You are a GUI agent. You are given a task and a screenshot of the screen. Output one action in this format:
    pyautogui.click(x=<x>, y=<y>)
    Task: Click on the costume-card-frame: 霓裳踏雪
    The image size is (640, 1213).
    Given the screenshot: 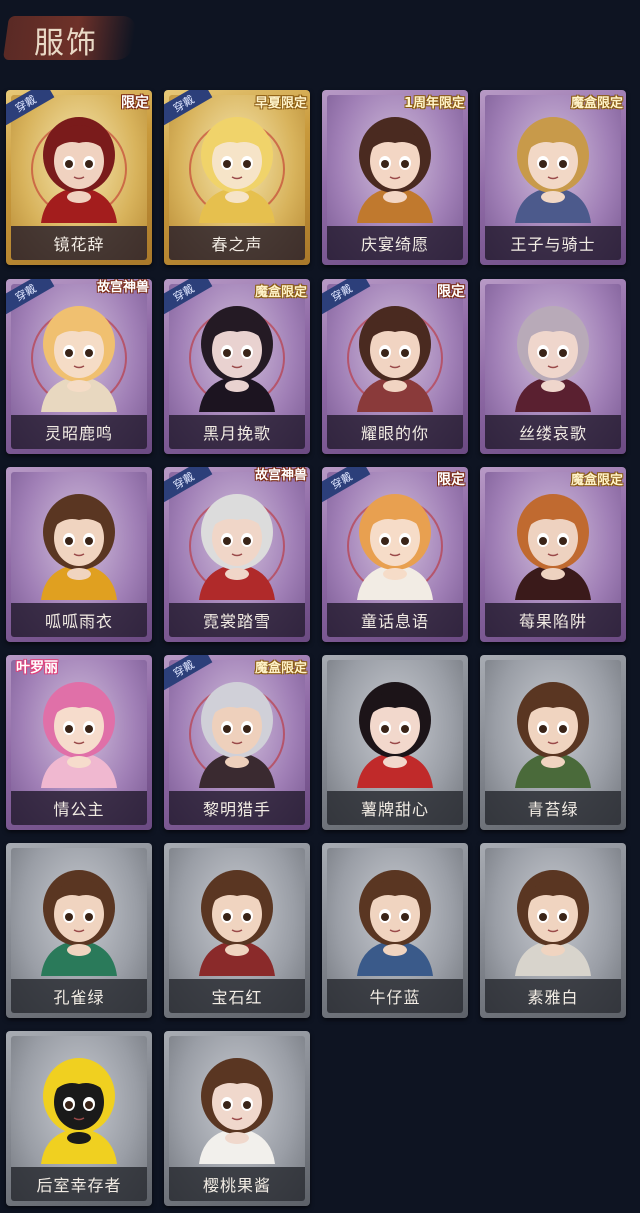 What is the action you would take?
    pyautogui.click(x=237, y=554)
    